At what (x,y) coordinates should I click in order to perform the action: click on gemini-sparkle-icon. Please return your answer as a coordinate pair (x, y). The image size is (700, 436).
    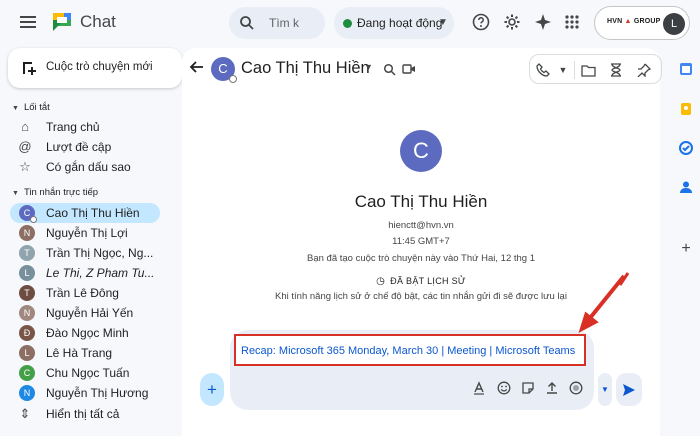
    Looking at the image, I should click on (543, 22).